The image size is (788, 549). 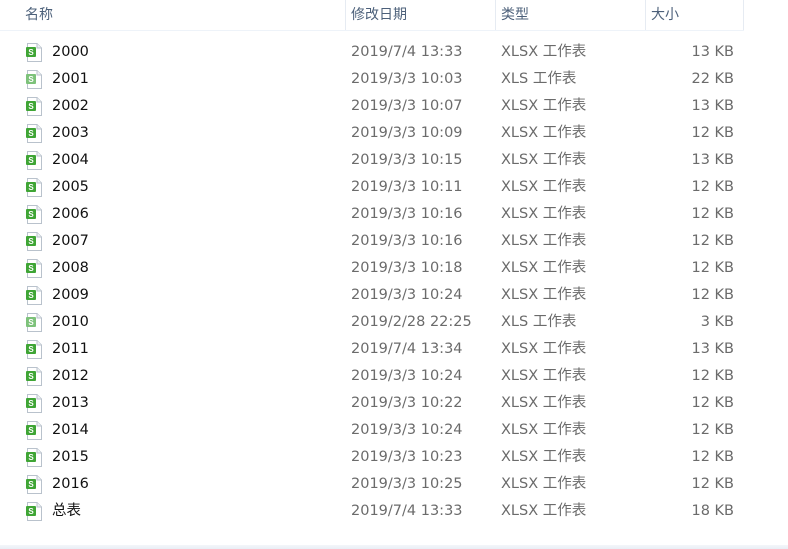 What do you see at coordinates (407, 349) in the screenshot?
I see `file-modified-date: 2019/7/4 13:34` at bounding box center [407, 349].